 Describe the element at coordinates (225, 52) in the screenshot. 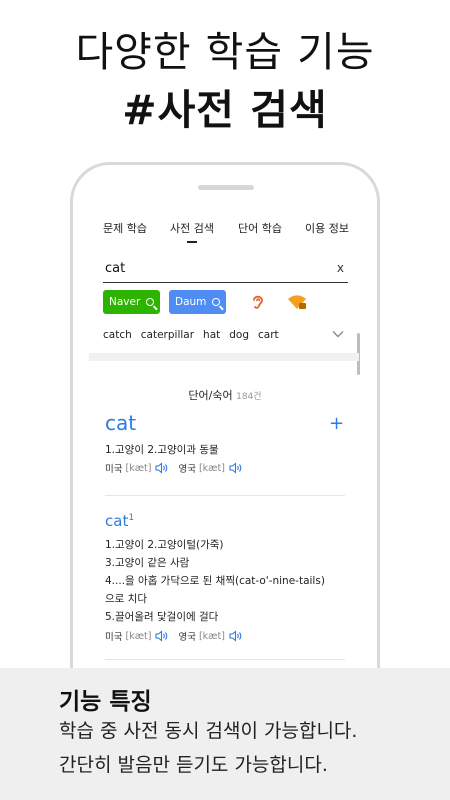

I see `headline-line1: 다양한 학습 기능` at that location.